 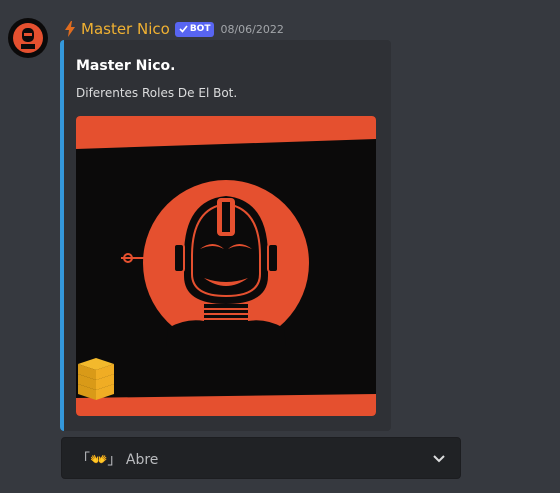 I want to click on select-menu-placeholder: 「👐」 Abre, so click(x=117, y=460).